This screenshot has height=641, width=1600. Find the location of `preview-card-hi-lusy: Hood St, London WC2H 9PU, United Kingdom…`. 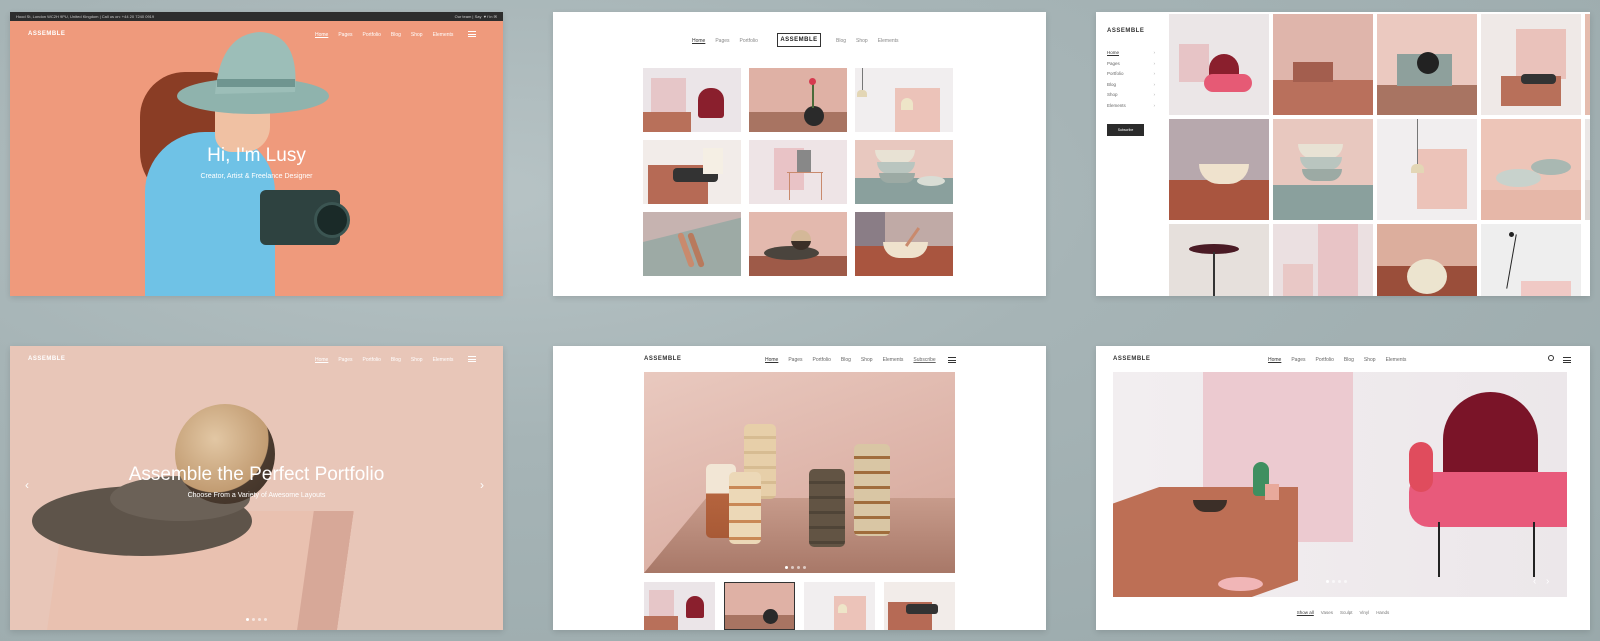

preview-card-hi-lusy: Hood St, London WC2H 9PU, United Kingdom… is located at coordinates (256, 154).